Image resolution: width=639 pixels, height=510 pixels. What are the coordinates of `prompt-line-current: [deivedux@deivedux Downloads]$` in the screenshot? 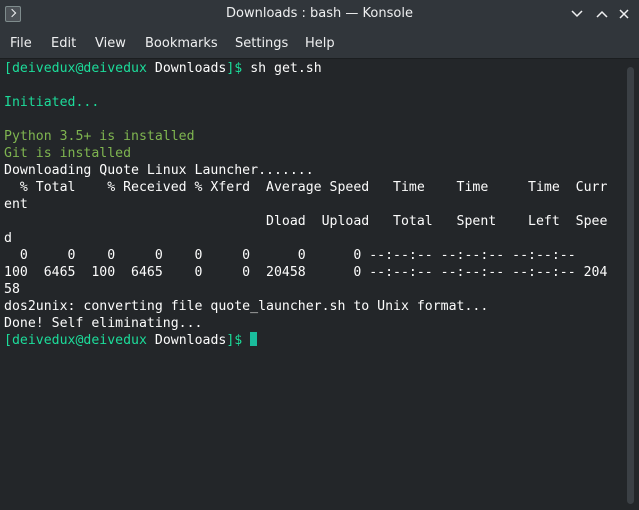 It's located at (131, 340).